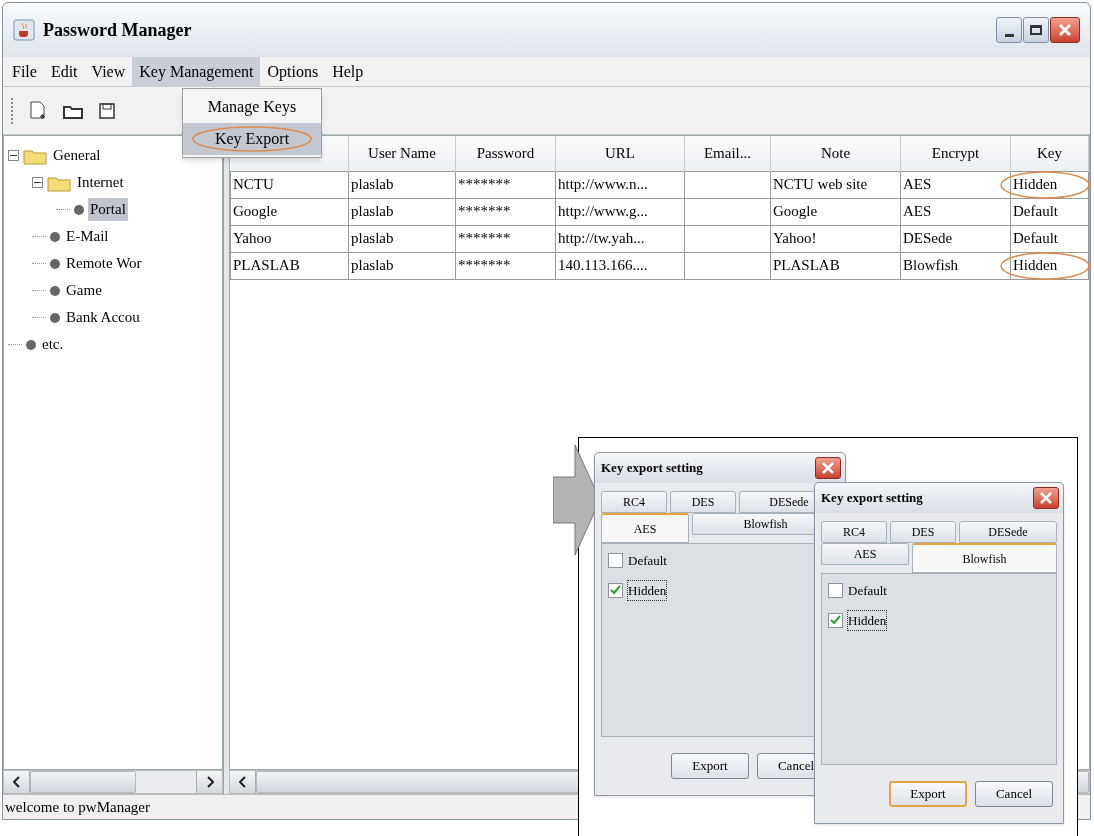  I want to click on dialog-title: Key export setting, so click(652, 468).